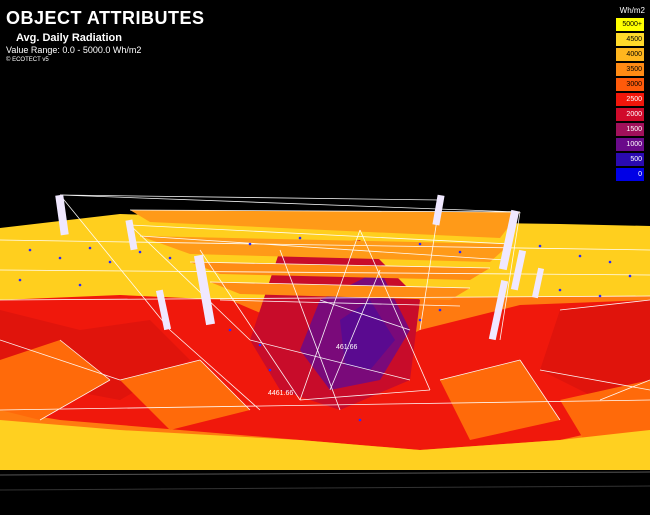 Image resolution: width=650 pixels, height=515 pixels. What do you see at coordinates (632, 10) in the screenshot?
I see `legend-unit-label: Wh/m2` at bounding box center [632, 10].